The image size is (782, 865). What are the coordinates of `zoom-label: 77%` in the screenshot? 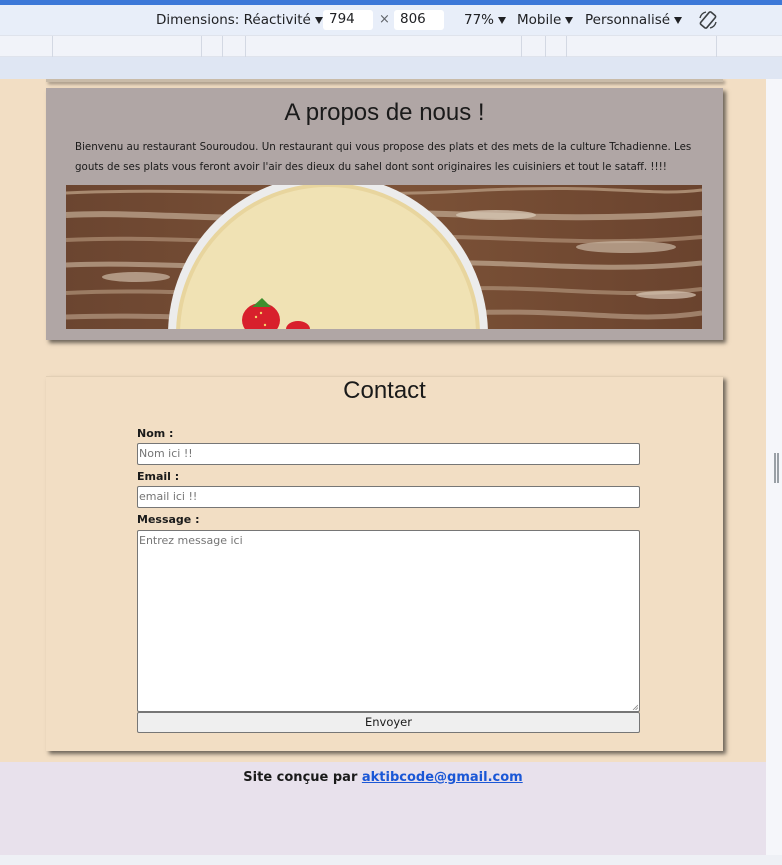 It's located at (479, 20).